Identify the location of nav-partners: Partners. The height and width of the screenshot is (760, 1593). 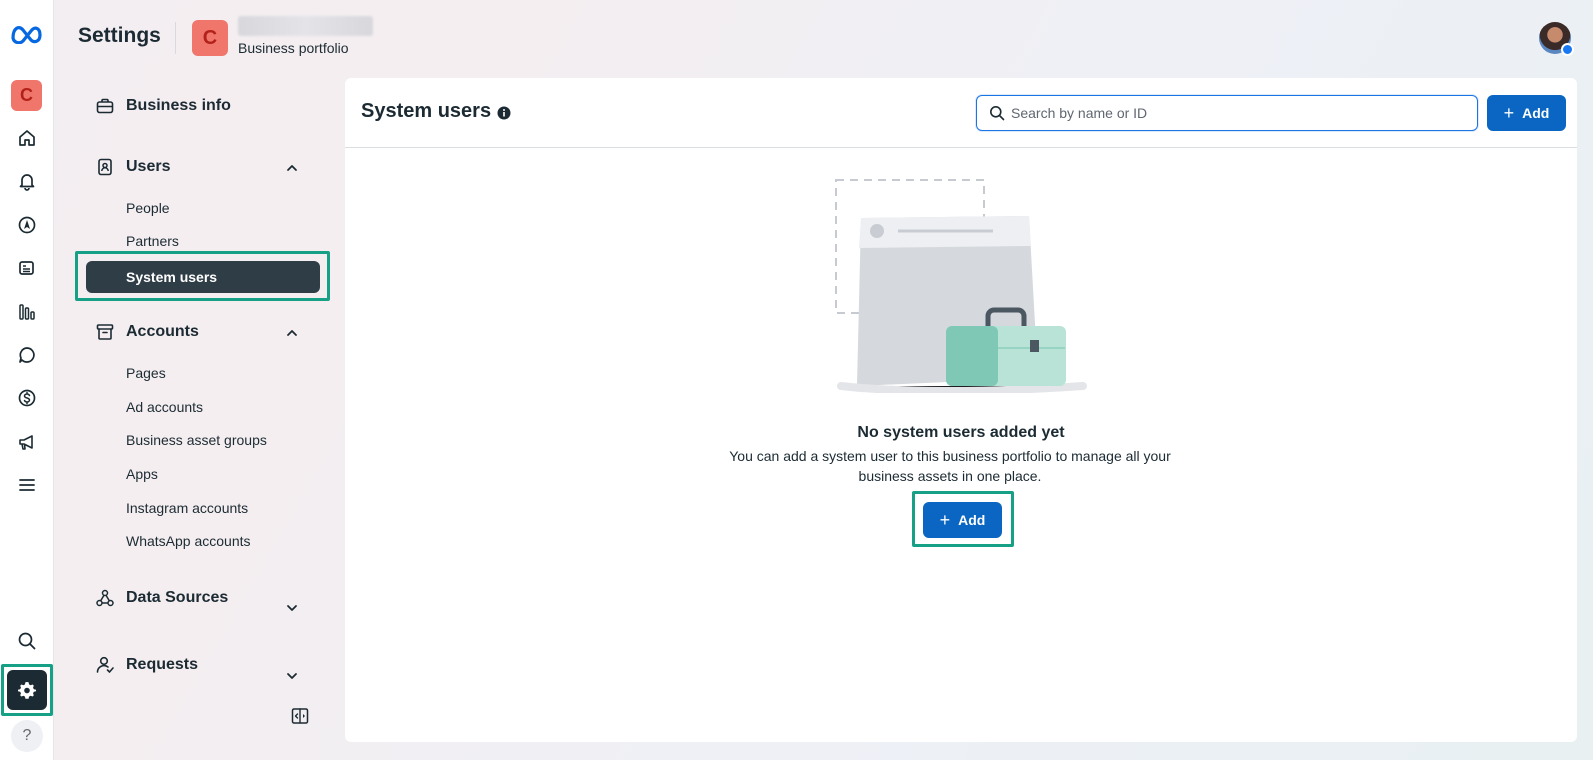
(152, 241).